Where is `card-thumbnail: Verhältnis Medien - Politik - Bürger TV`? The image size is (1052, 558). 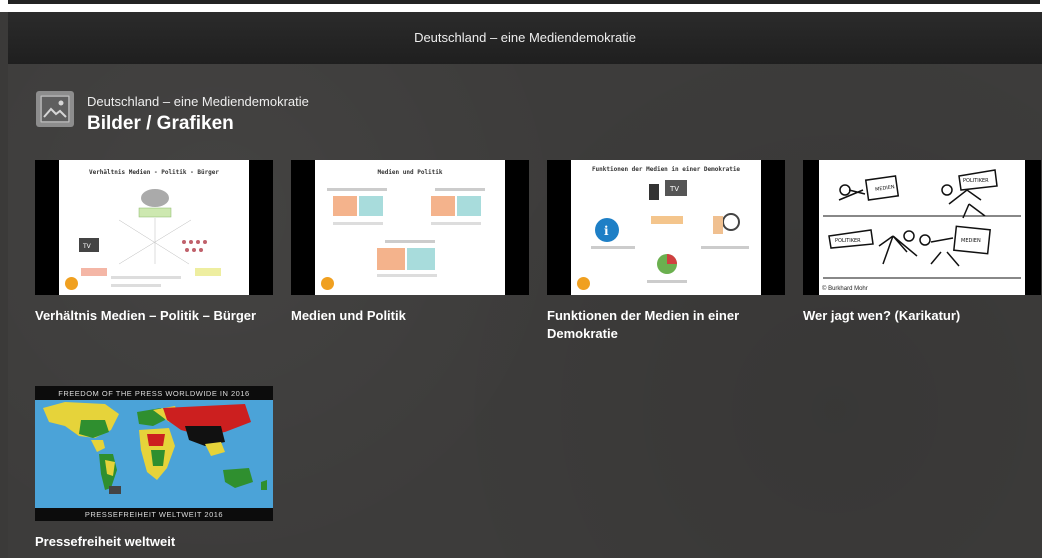
card-thumbnail: Verhältnis Medien - Politik - Bürger TV is located at coordinates (154, 227).